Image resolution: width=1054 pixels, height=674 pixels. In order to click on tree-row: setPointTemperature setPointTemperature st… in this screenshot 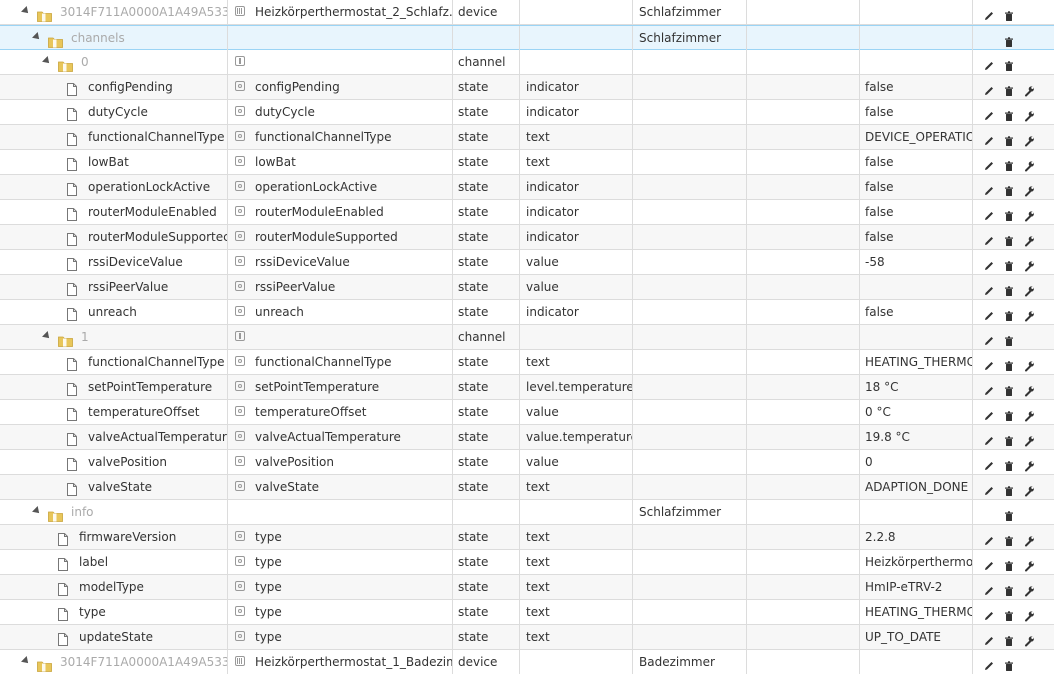, I will do `click(527, 387)`.